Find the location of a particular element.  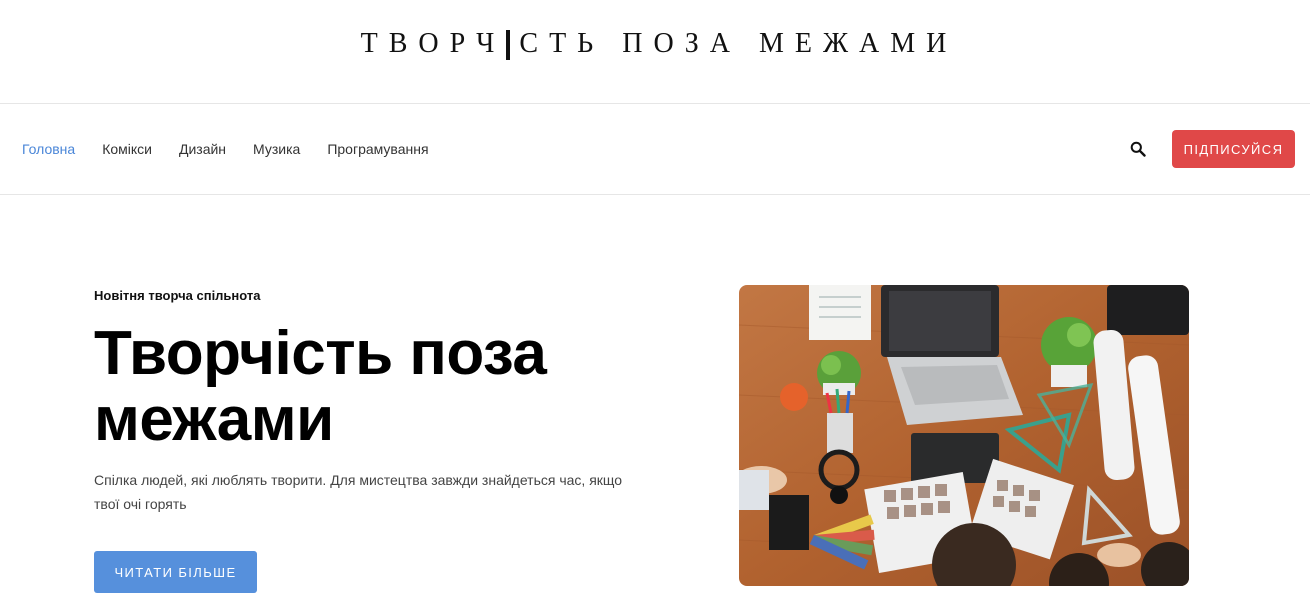

logo-cursor-bar is located at coordinates (508, 44).